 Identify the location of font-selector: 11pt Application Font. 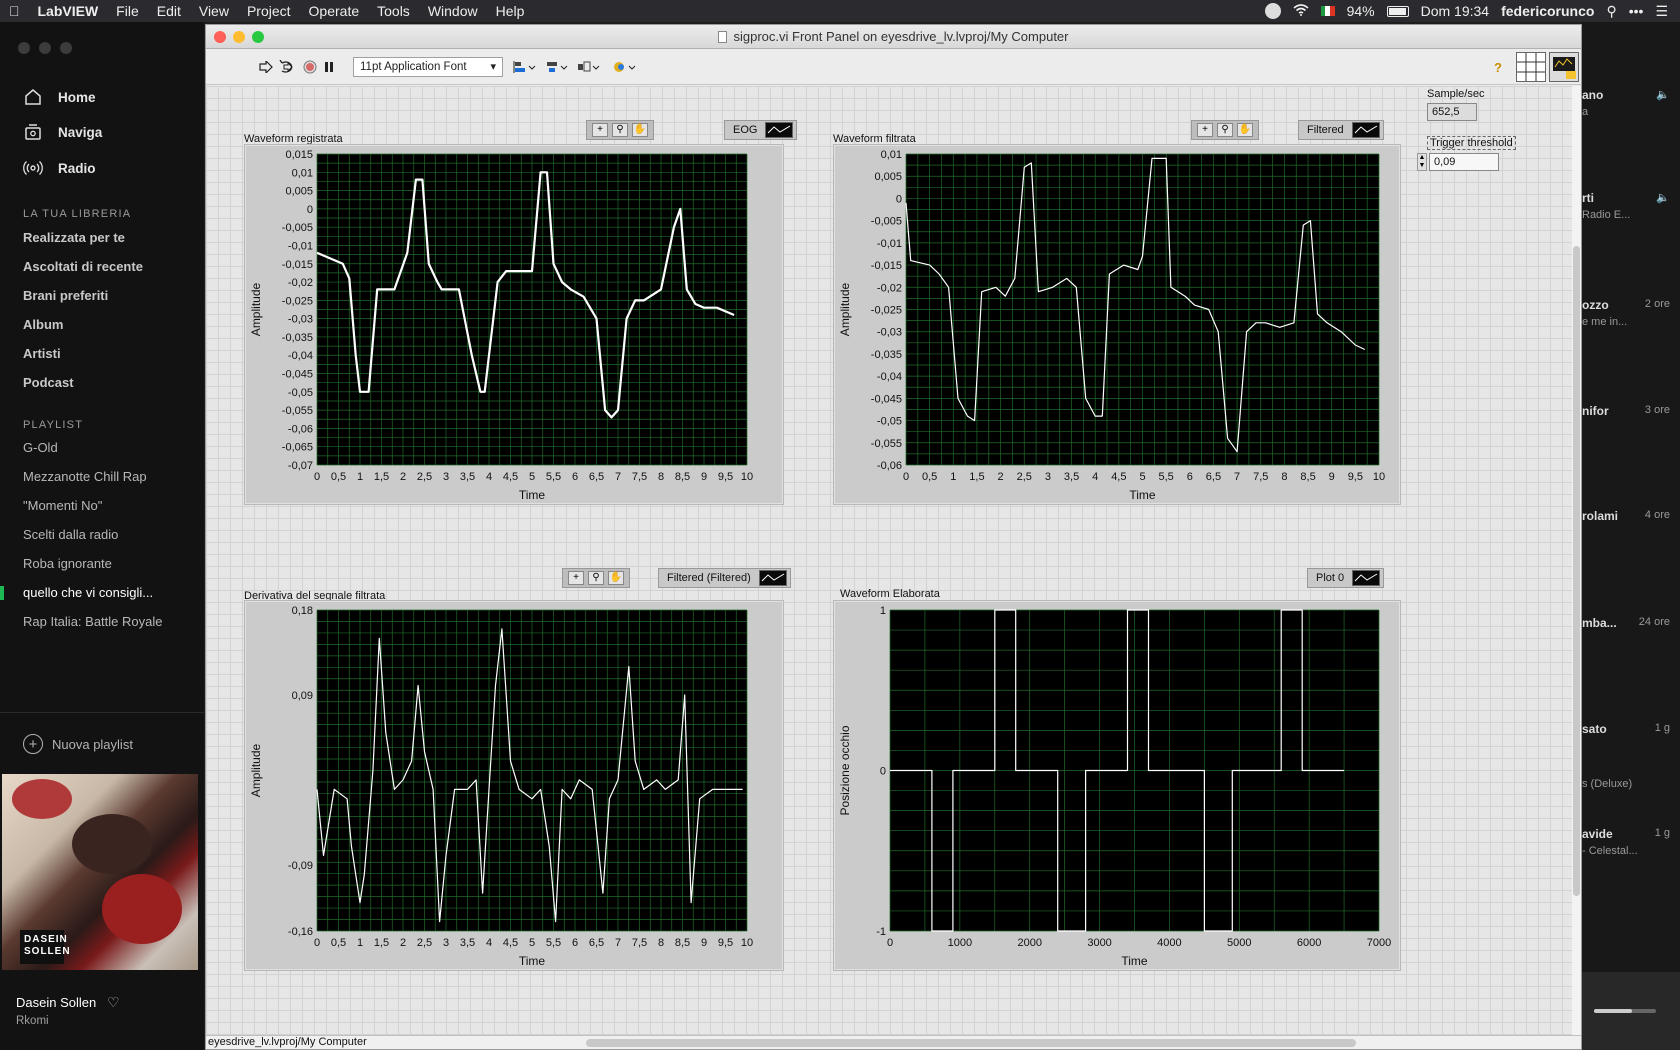
(428, 67).